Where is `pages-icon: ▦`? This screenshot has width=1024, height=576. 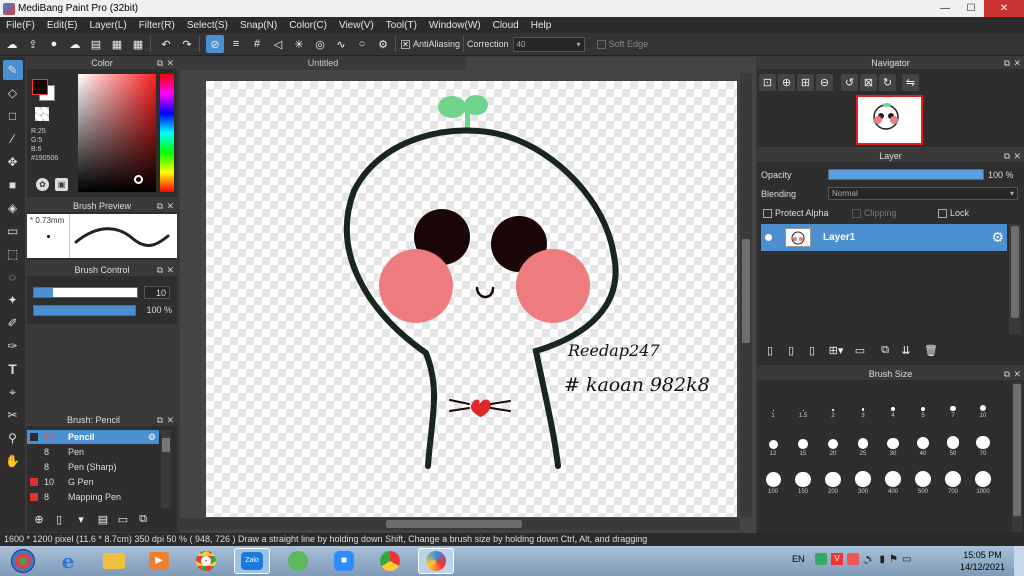 pages-icon: ▦ is located at coordinates (117, 44).